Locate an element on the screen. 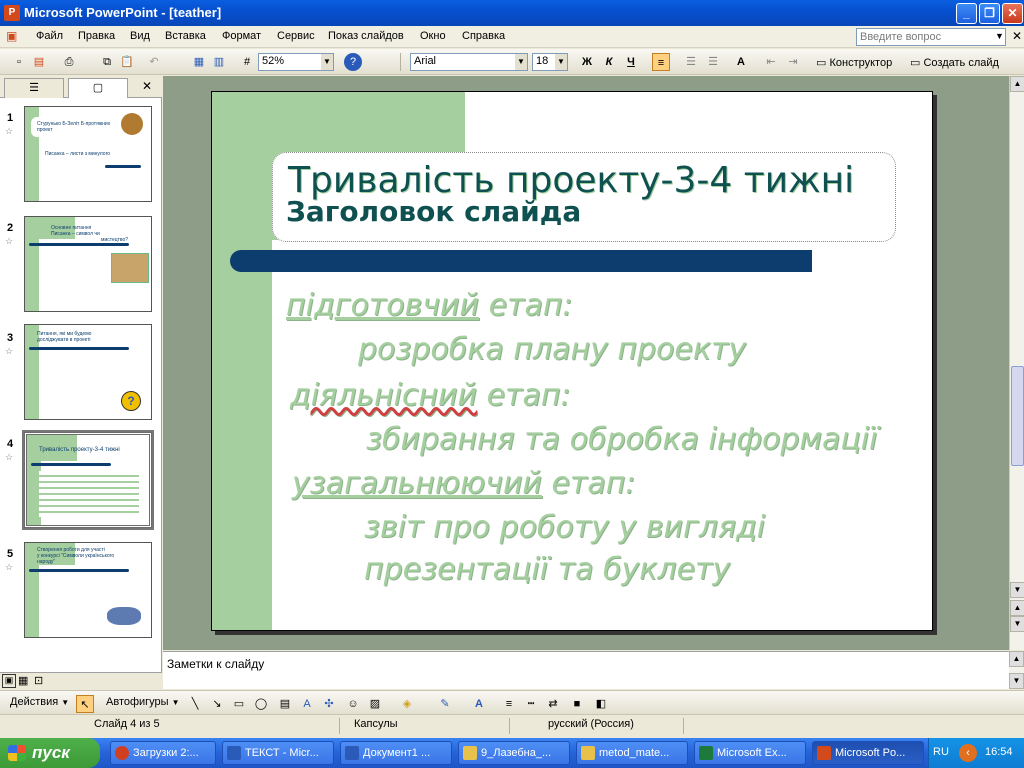 This screenshot has height=768, width=1024. select-pointer-icon: ↖ is located at coordinates (85, 704).